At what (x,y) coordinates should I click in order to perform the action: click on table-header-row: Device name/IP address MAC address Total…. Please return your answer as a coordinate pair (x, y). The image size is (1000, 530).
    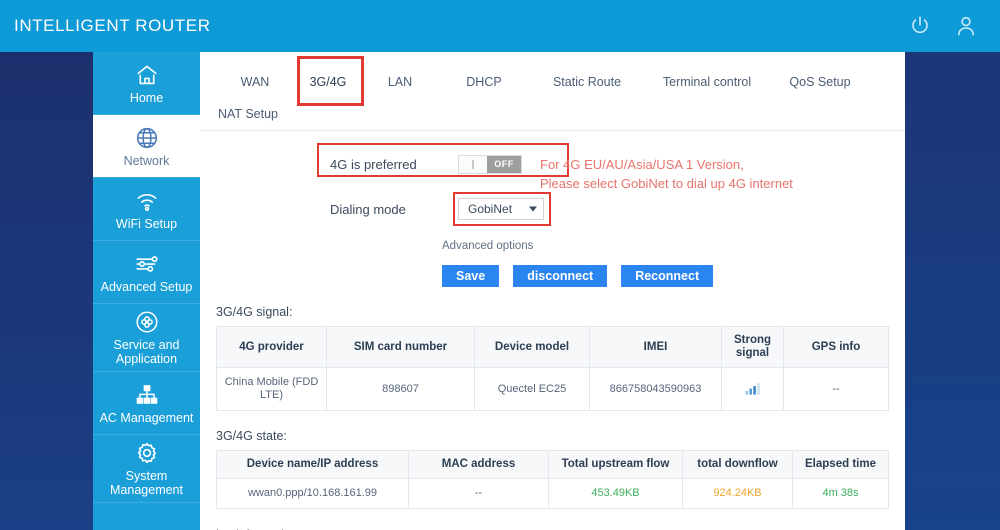
    Looking at the image, I should click on (552, 464).